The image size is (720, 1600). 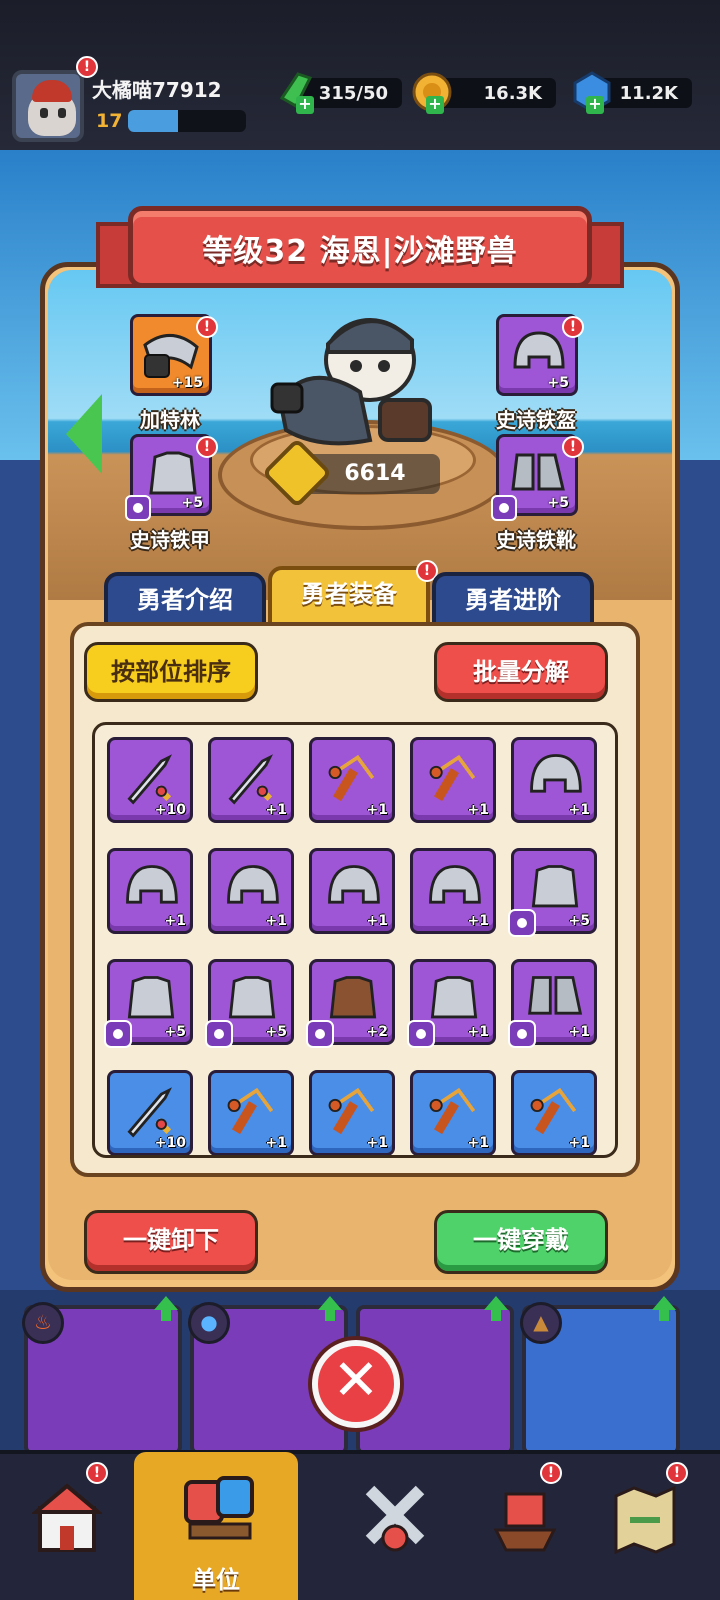 I want to click on energy-value: 315/50, so click(x=353, y=93).